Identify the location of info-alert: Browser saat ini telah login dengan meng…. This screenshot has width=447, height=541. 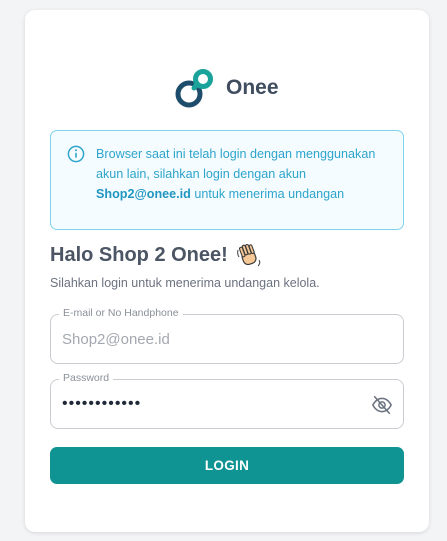
(227, 180).